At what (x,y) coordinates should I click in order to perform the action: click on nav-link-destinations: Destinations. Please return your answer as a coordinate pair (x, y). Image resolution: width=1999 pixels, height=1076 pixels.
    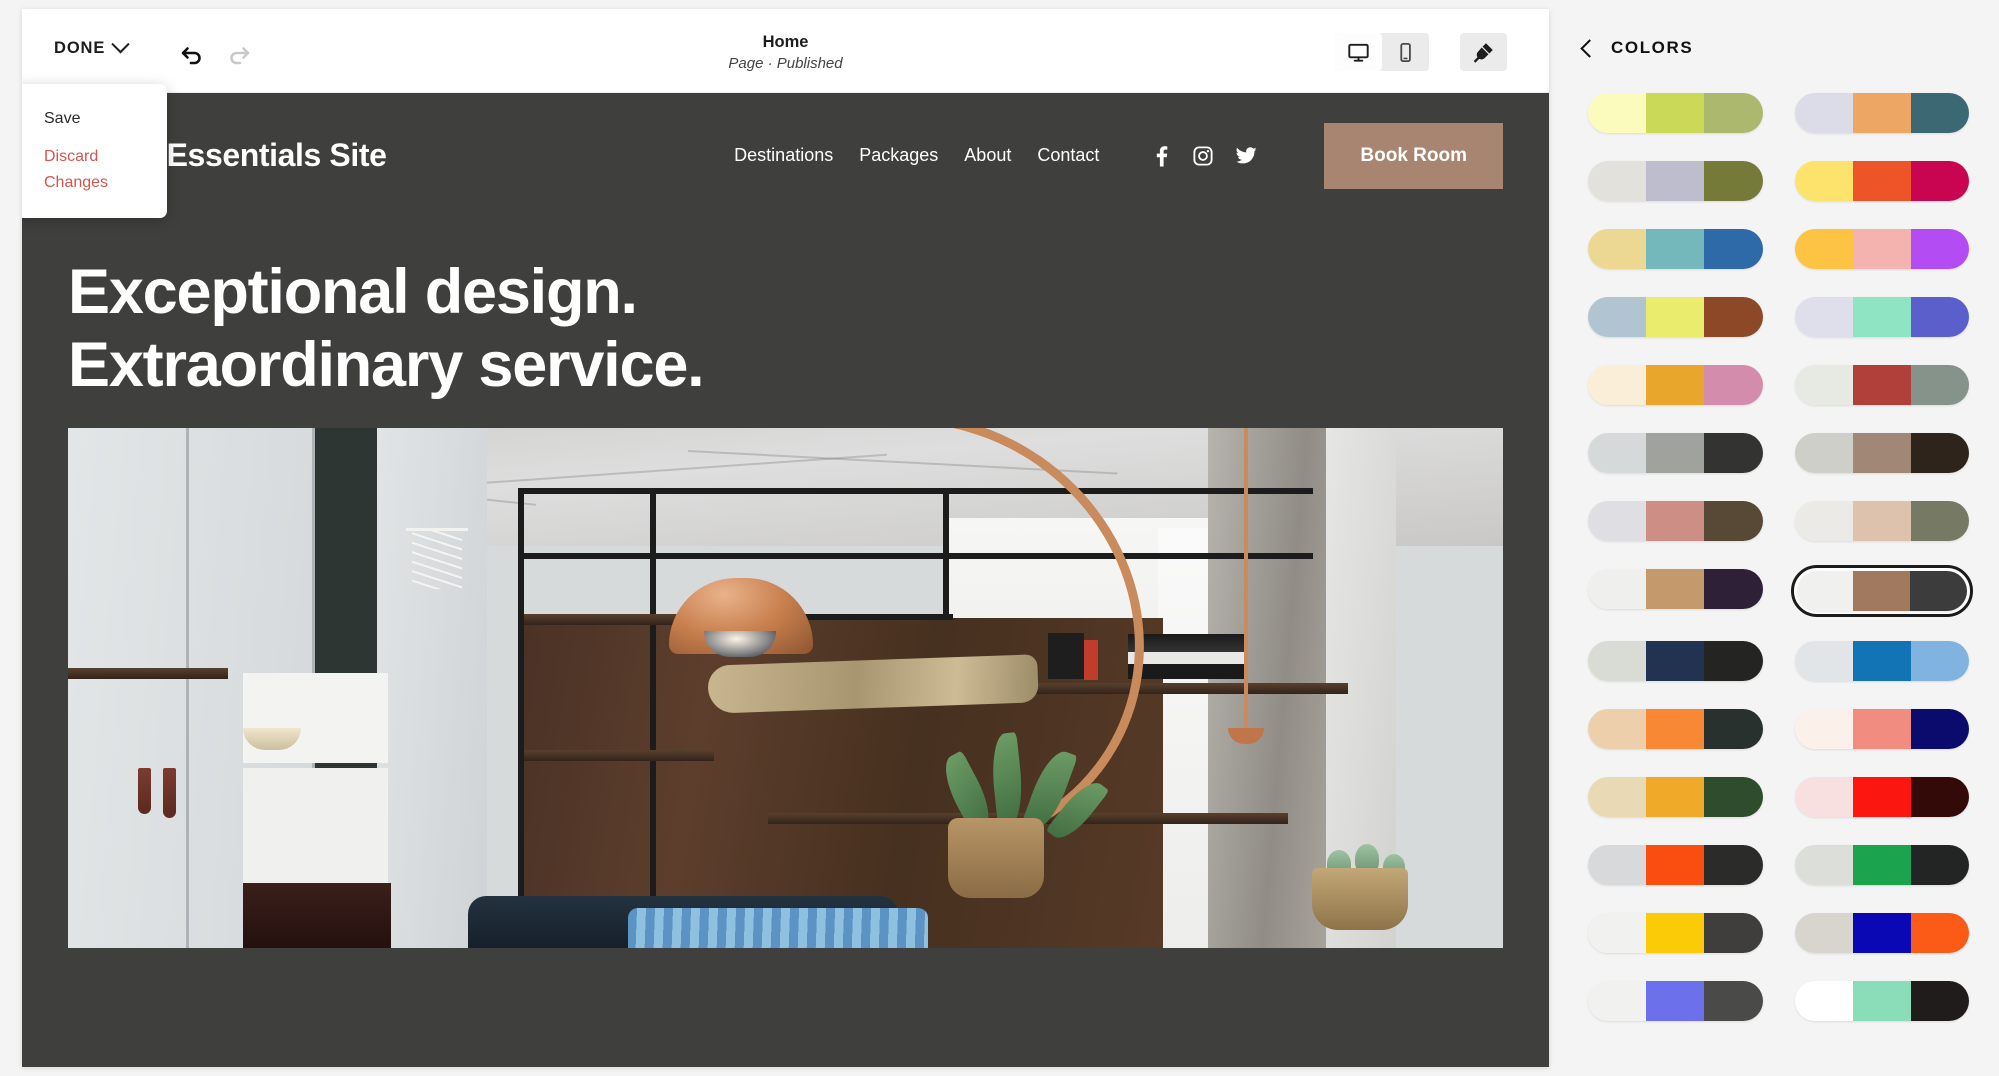
    Looking at the image, I should click on (783, 155).